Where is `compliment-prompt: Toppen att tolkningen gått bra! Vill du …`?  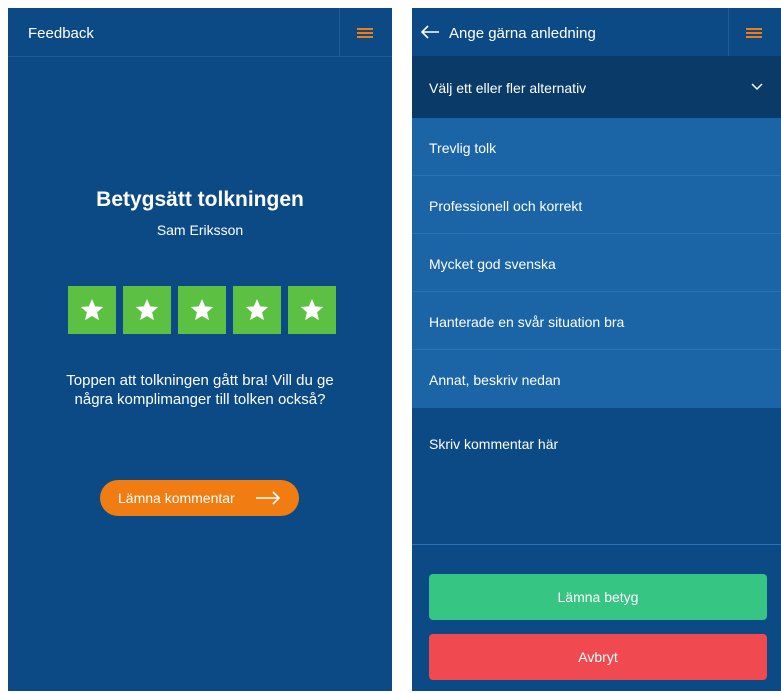 compliment-prompt: Toppen att tolkningen gått bra! Vill du … is located at coordinates (200, 390).